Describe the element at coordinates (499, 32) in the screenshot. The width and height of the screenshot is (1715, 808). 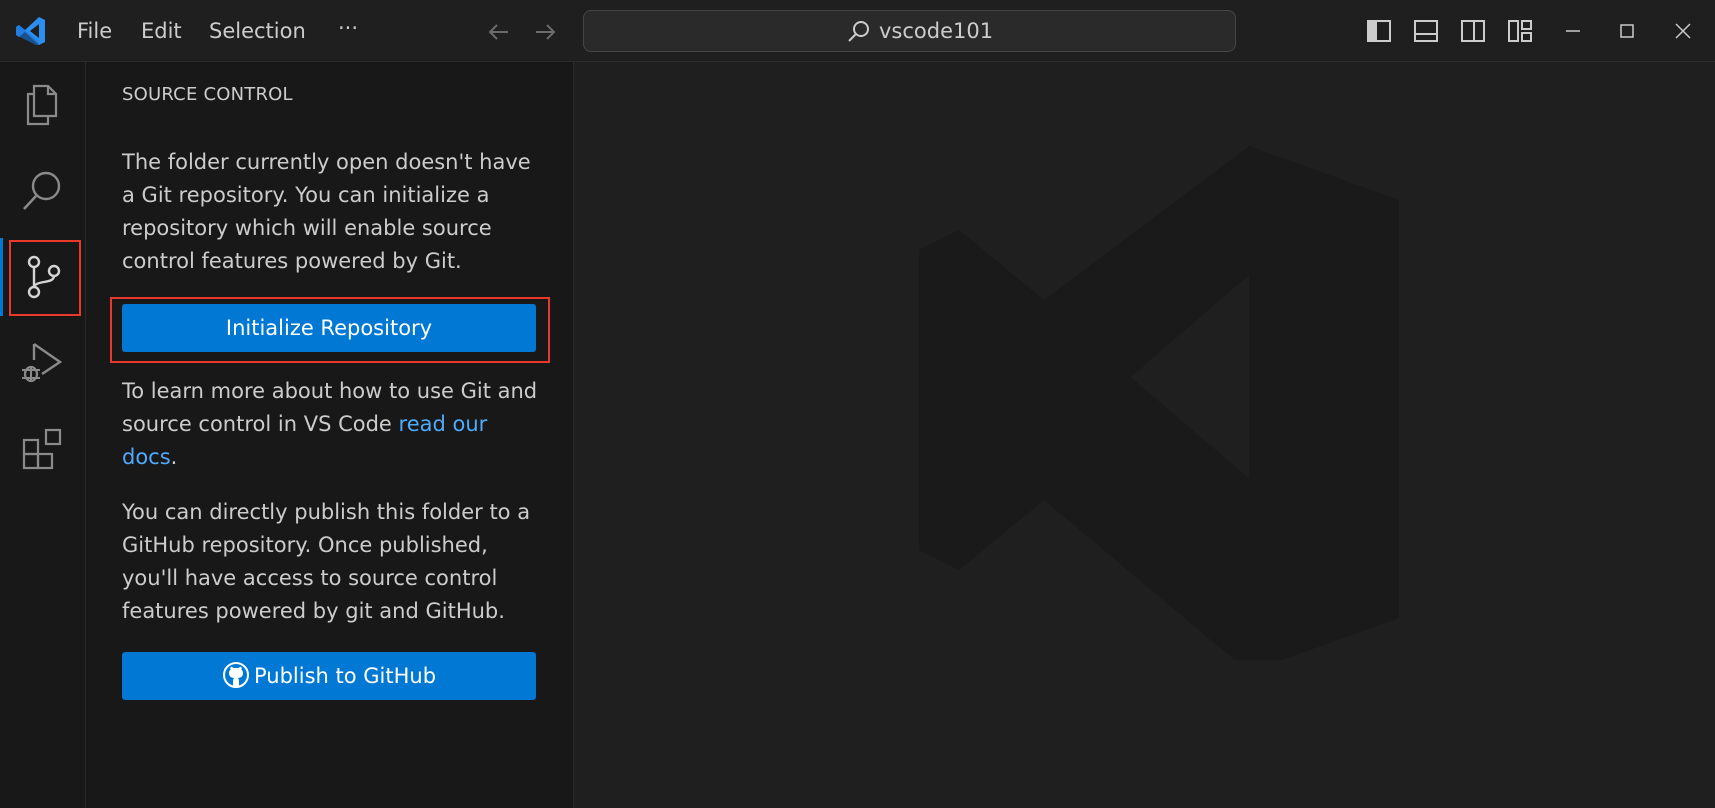
I see `back-arrow-icon` at that location.